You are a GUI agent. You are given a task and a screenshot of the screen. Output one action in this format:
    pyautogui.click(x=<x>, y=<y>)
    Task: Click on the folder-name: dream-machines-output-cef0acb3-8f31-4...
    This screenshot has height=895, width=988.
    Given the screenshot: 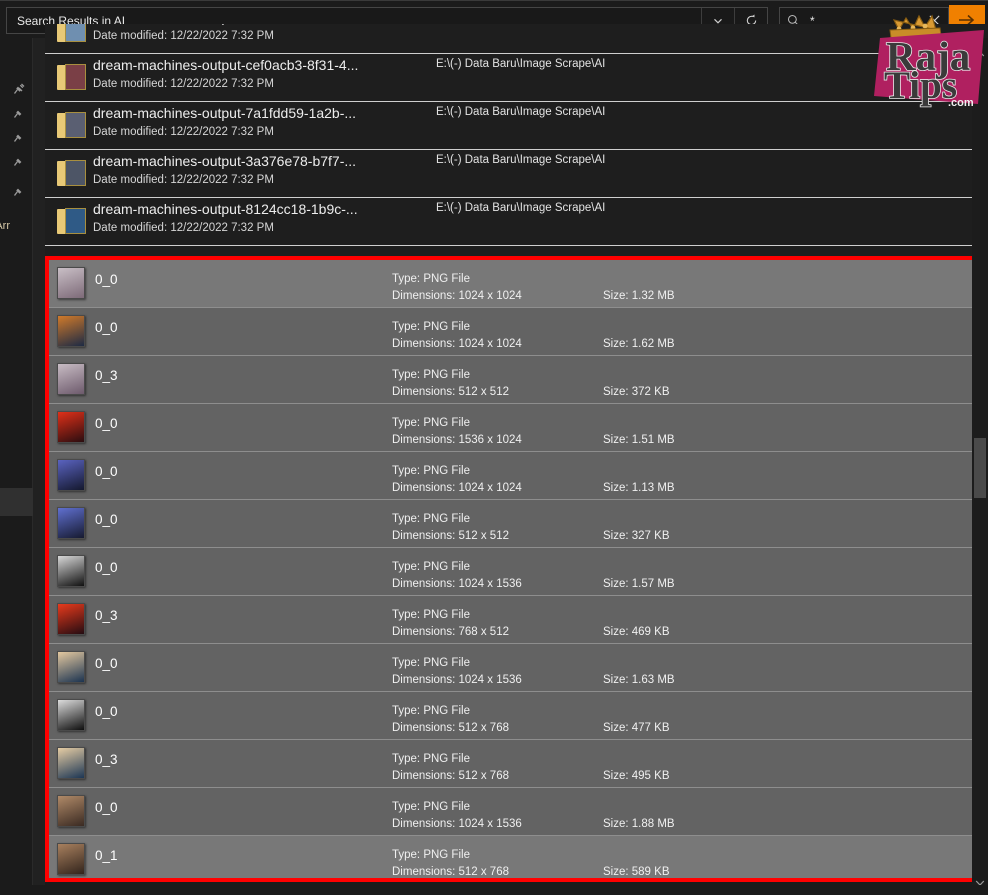 What is the action you would take?
    pyautogui.click(x=226, y=65)
    